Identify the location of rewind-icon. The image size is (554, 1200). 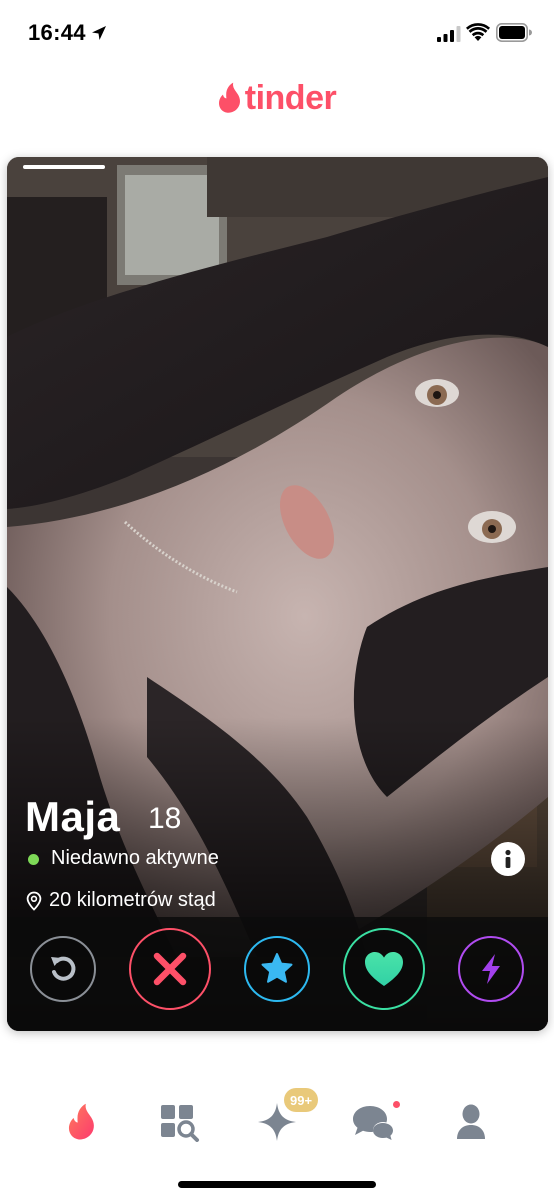
(63, 968).